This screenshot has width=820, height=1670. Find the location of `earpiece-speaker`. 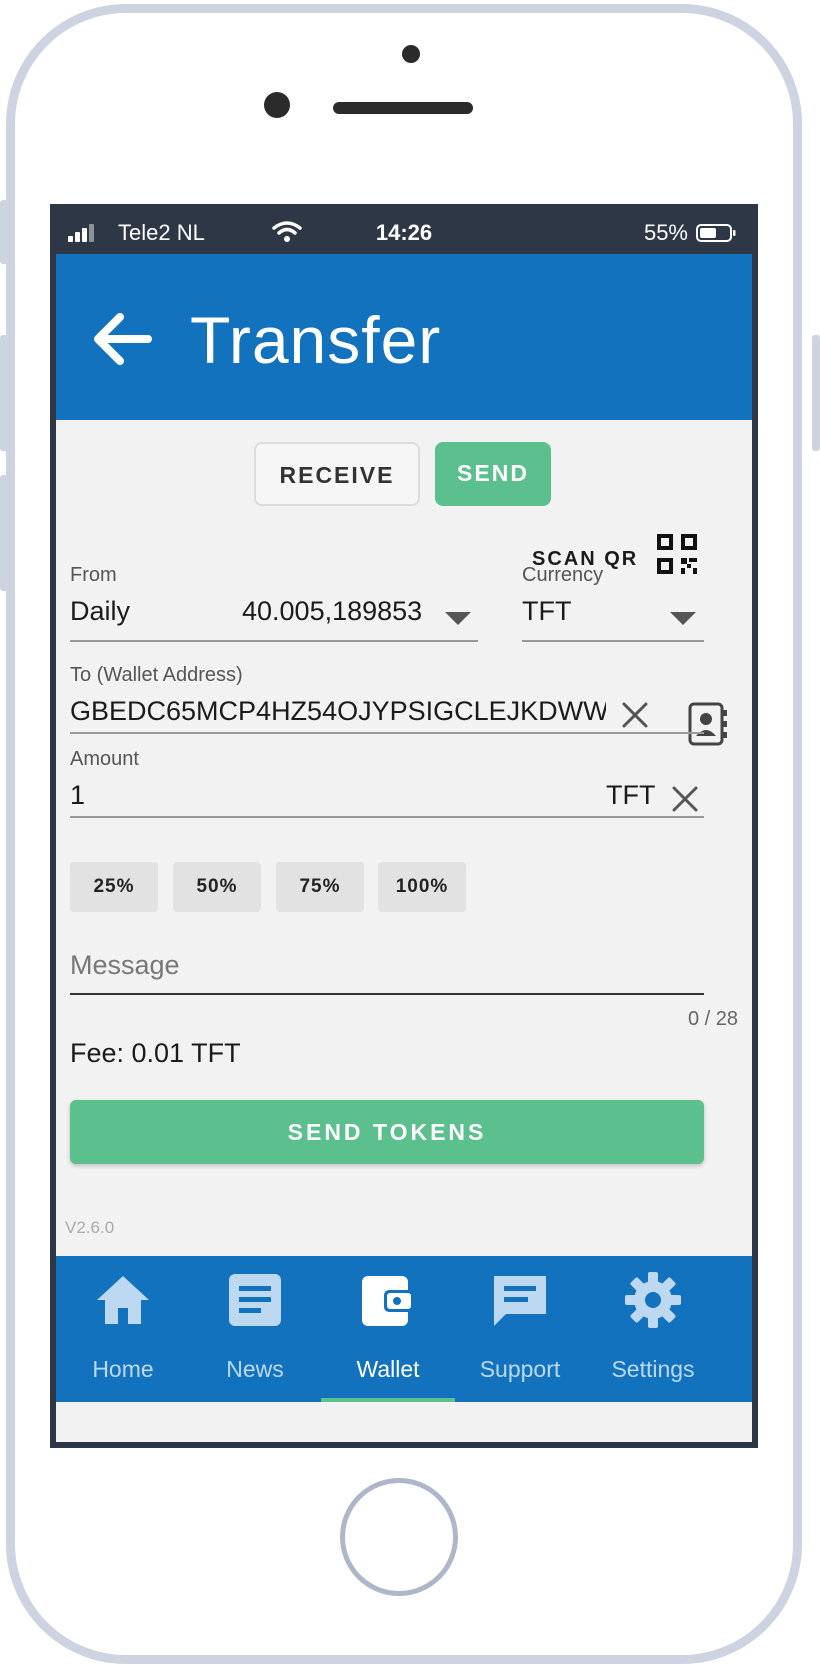

earpiece-speaker is located at coordinates (403, 108).